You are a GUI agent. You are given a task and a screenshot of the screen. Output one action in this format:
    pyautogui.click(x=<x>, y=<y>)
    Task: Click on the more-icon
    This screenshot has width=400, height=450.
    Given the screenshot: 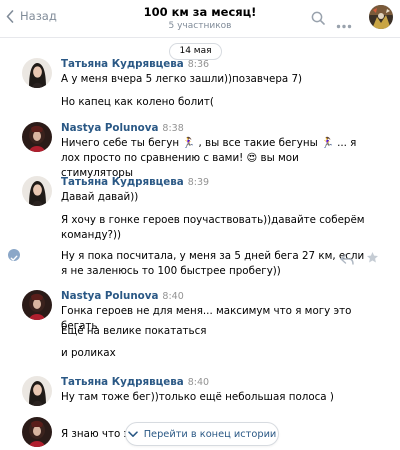 What is the action you would take?
    pyautogui.click(x=344, y=23)
    